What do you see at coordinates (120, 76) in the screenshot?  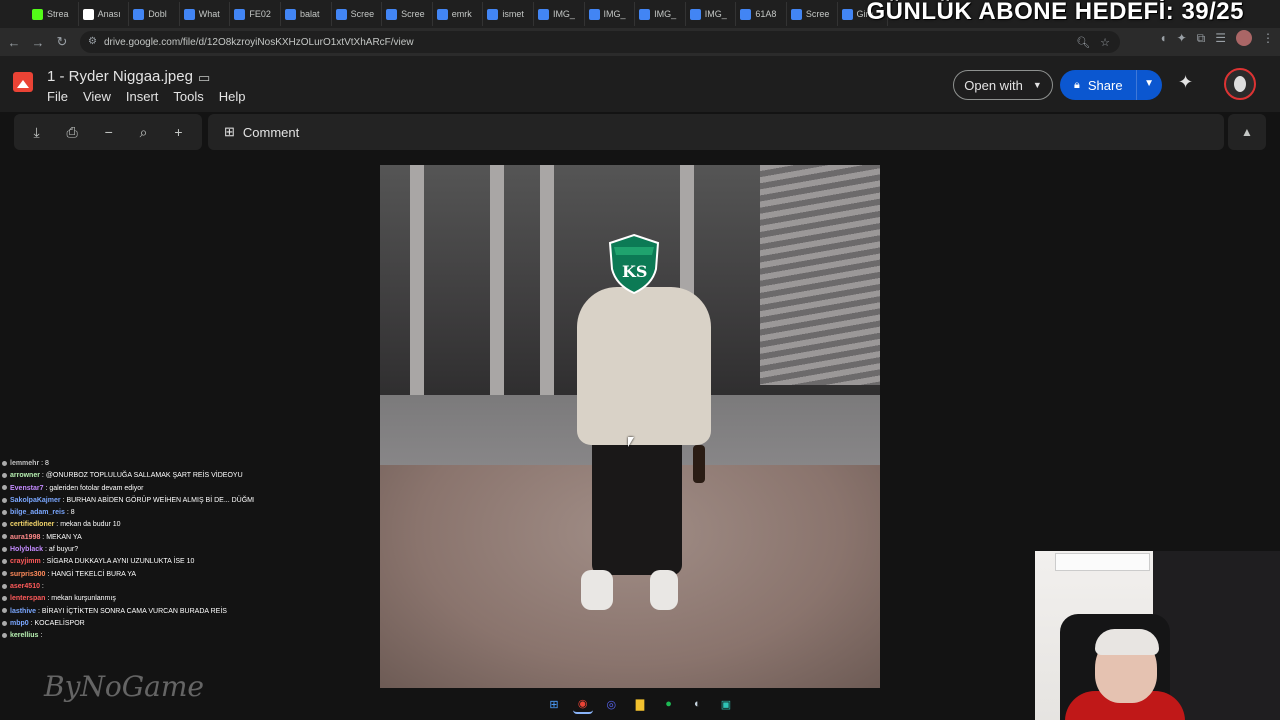 I see `file-title: 1 - Ryder Niggaa.jpeg` at bounding box center [120, 76].